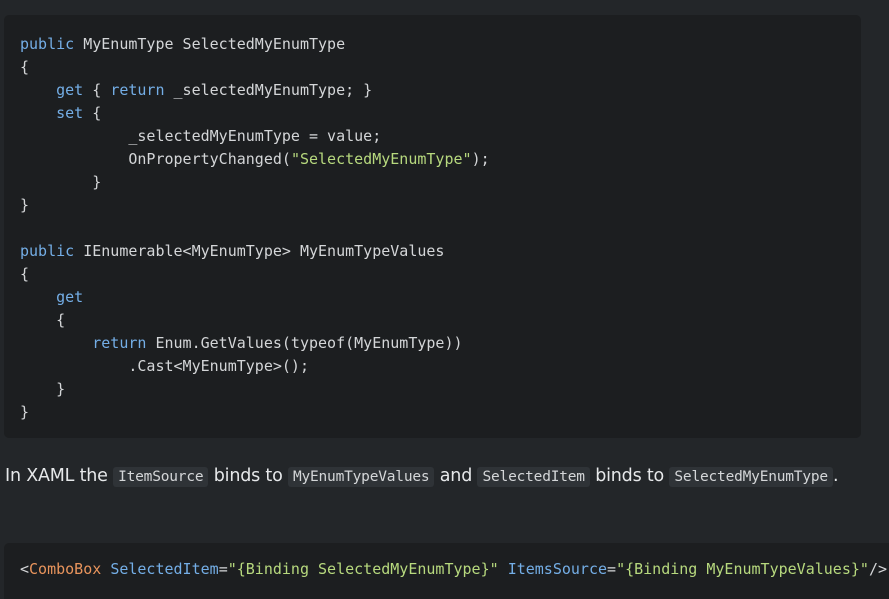 This screenshot has height=599, width=889. What do you see at coordinates (51, 297) in the screenshot?
I see `code-line: get` at bounding box center [51, 297].